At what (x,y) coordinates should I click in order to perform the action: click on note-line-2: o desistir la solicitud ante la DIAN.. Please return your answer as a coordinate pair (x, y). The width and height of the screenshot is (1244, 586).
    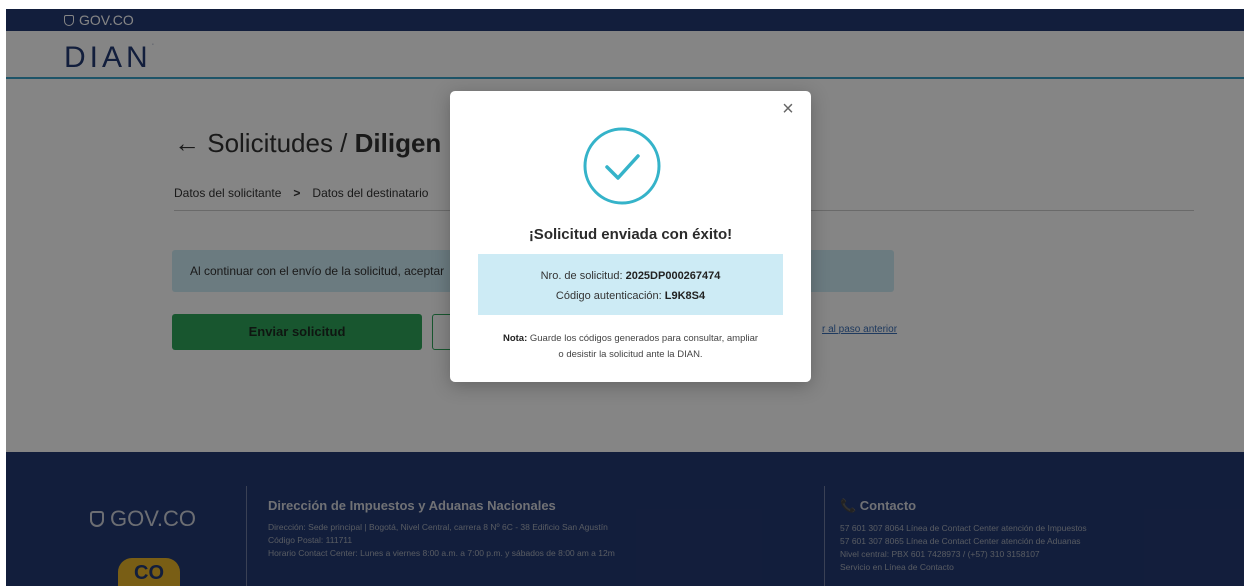
    Looking at the image, I should click on (630, 354).